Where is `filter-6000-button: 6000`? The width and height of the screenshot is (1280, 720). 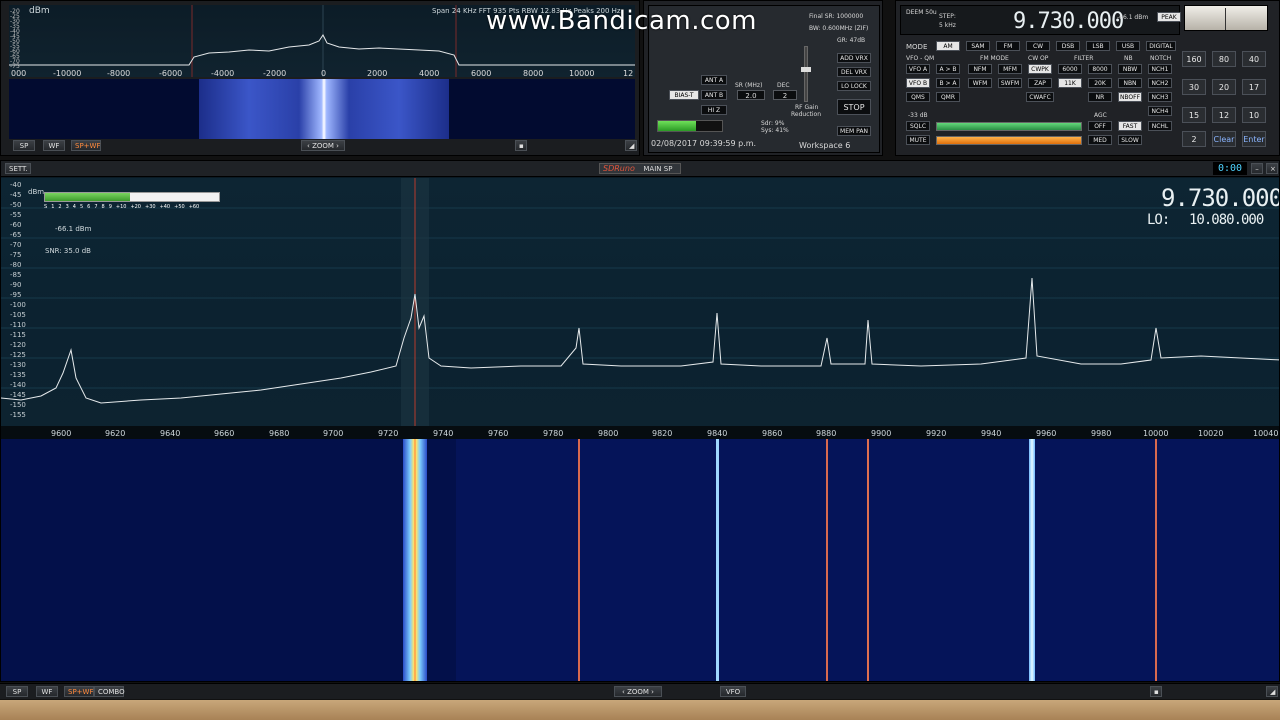
filter-6000-button: 6000 is located at coordinates (1070, 69).